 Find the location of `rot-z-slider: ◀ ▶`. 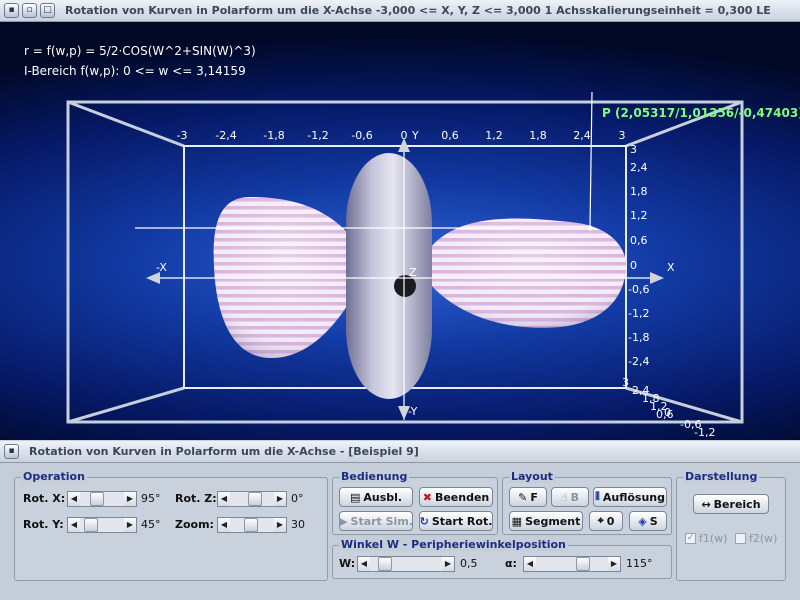

rot-z-slider: ◀ ▶ is located at coordinates (252, 499).